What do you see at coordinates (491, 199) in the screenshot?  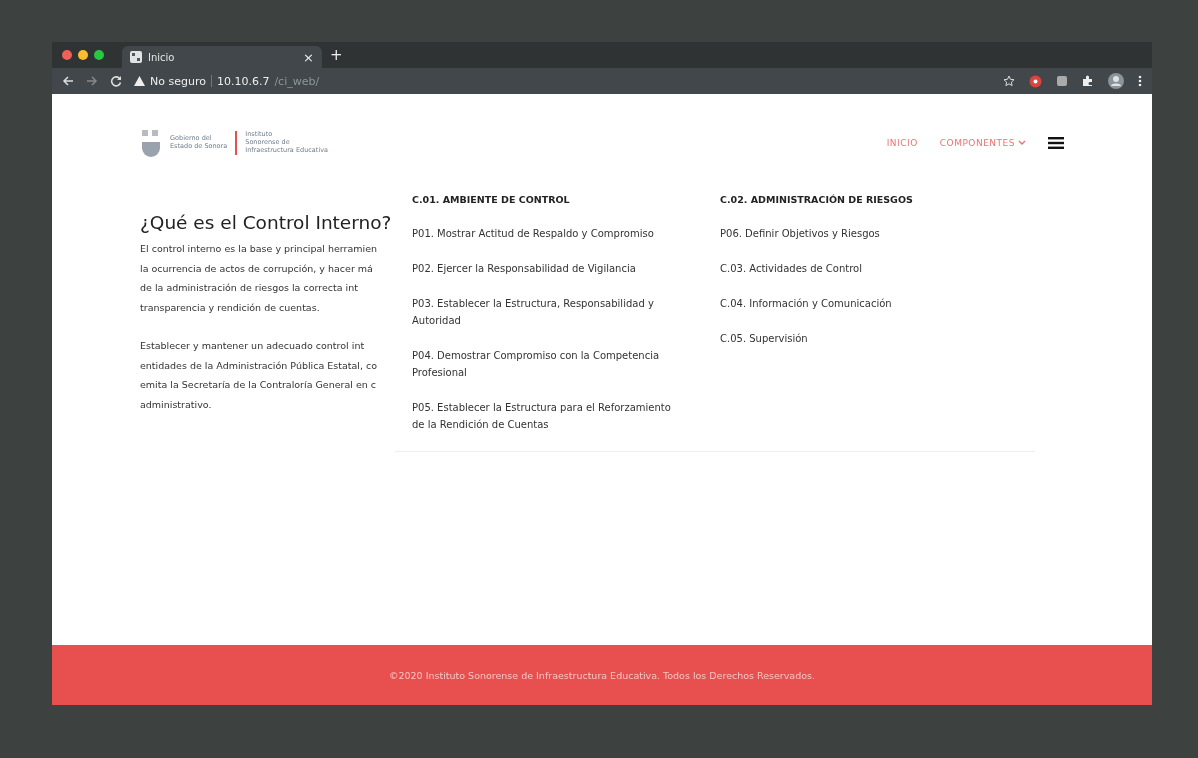 I see `section-heading: C.01. AMBIENTE DE CONTROL` at bounding box center [491, 199].